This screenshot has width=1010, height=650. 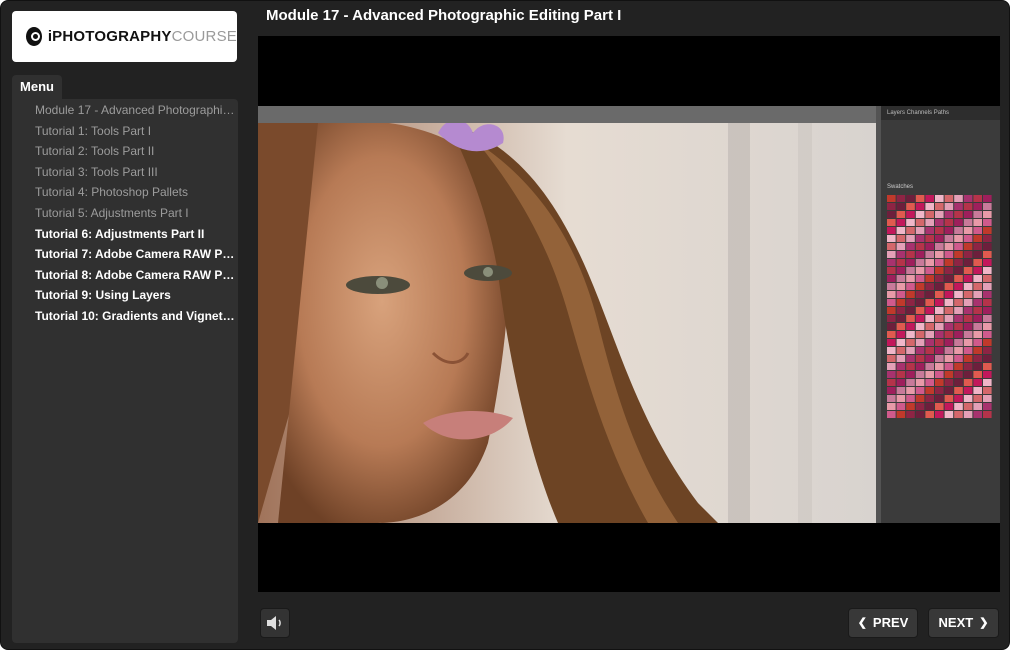 What do you see at coordinates (34, 36) in the screenshot?
I see `camera-lens-icon` at bounding box center [34, 36].